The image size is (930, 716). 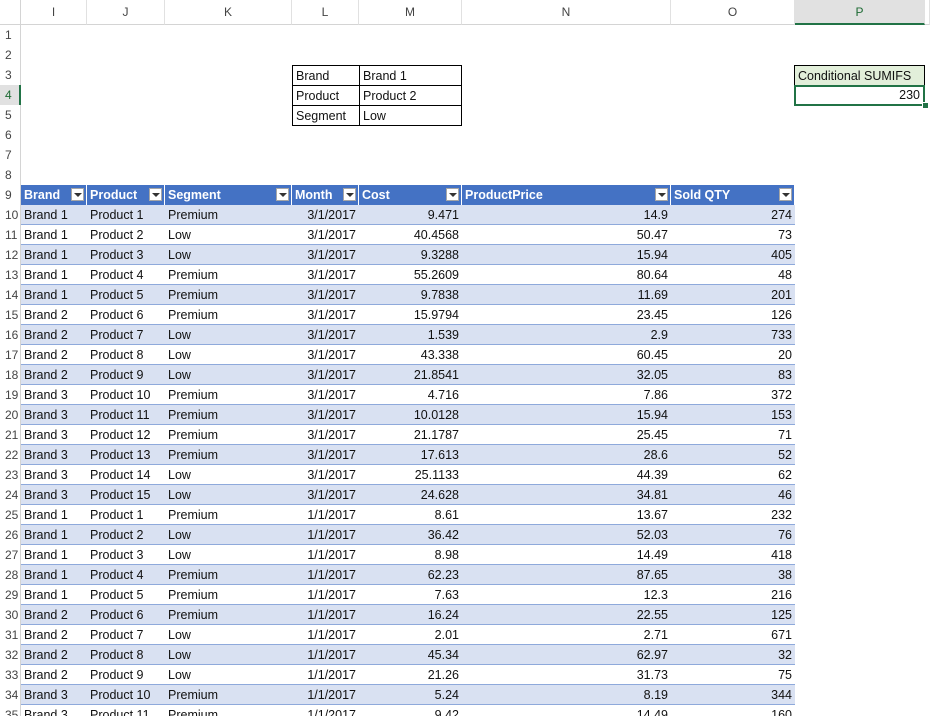 What do you see at coordinates (410, 255) in the screenshot?
I see `table-cell: 9.3288` at bounding box center [410, 255].